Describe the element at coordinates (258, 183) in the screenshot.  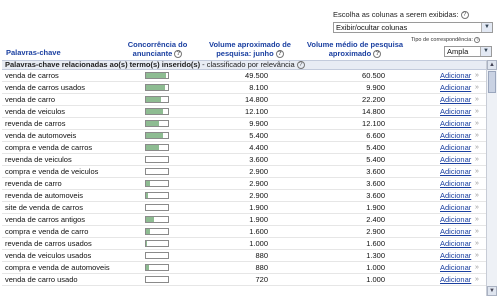
I see `volume-value: 2.900` at that location.